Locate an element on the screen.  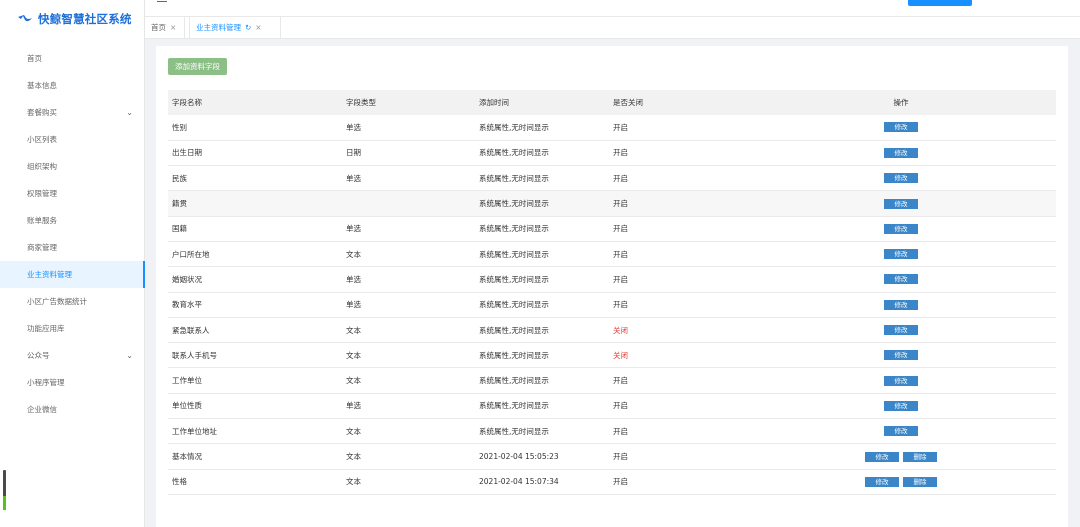
sidebar-item-label: 小区列表 is located at coordinates (42, 139).